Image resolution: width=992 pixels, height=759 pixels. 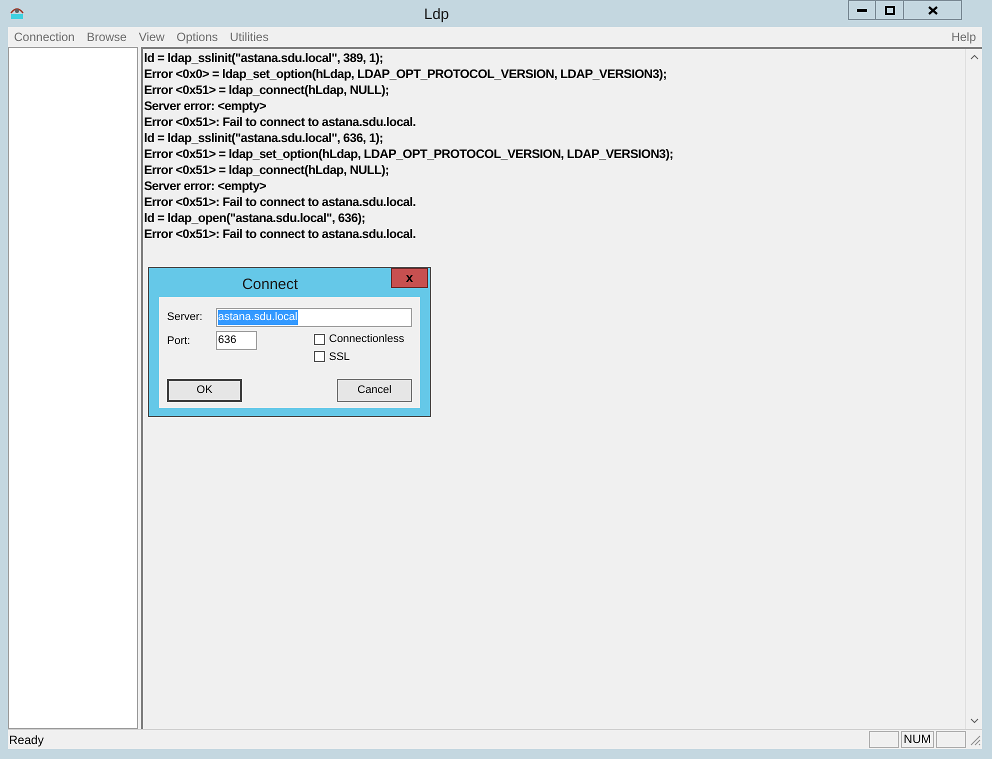 I want to click on status-text: Ready, so click(x=26, y=740).